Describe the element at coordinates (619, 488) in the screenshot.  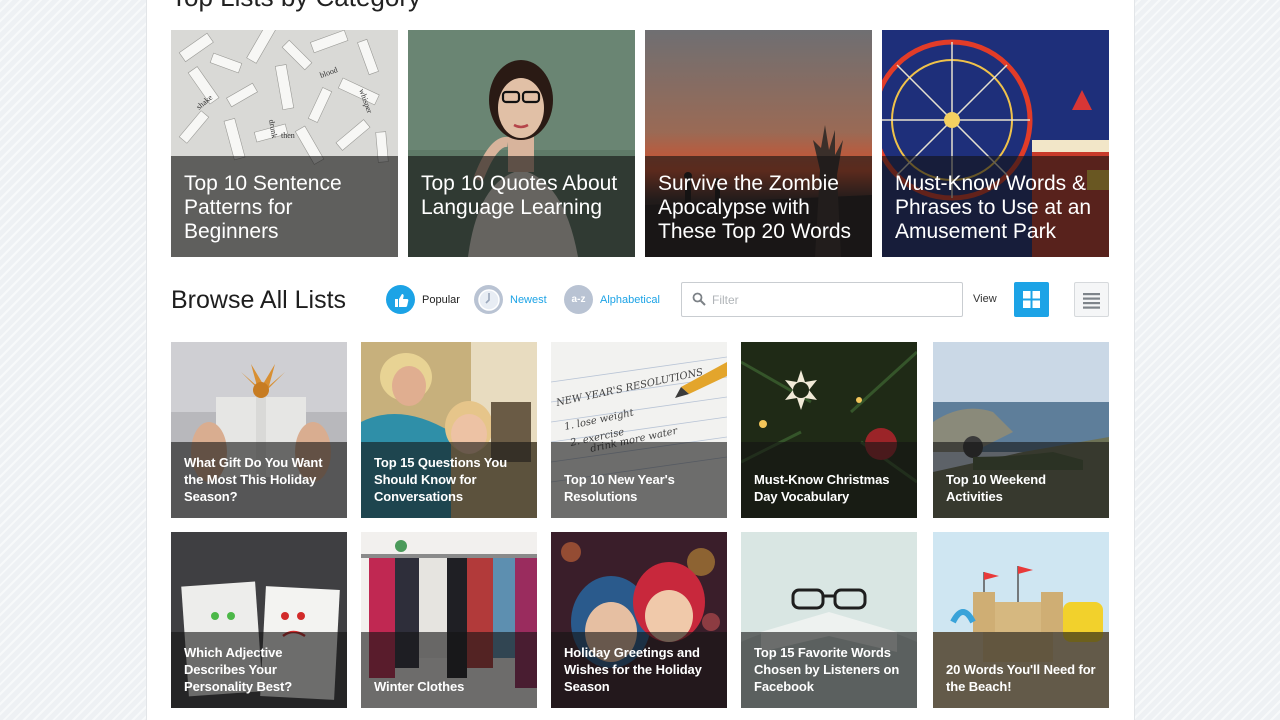
I see `list-card-title: Top 10 New Year's Resolutions` at that location.